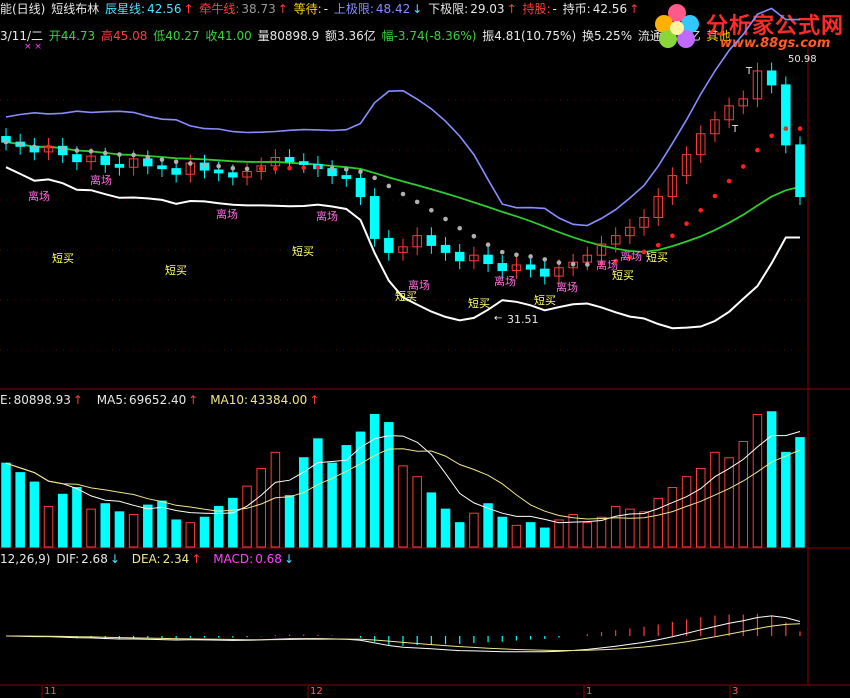 The height and width of the screenshot is (698, 850). What do you see at coordinates (25, 559) in the screenshot?
I see `macd-params: 12,26,9)` at bounding box center [25, 559].